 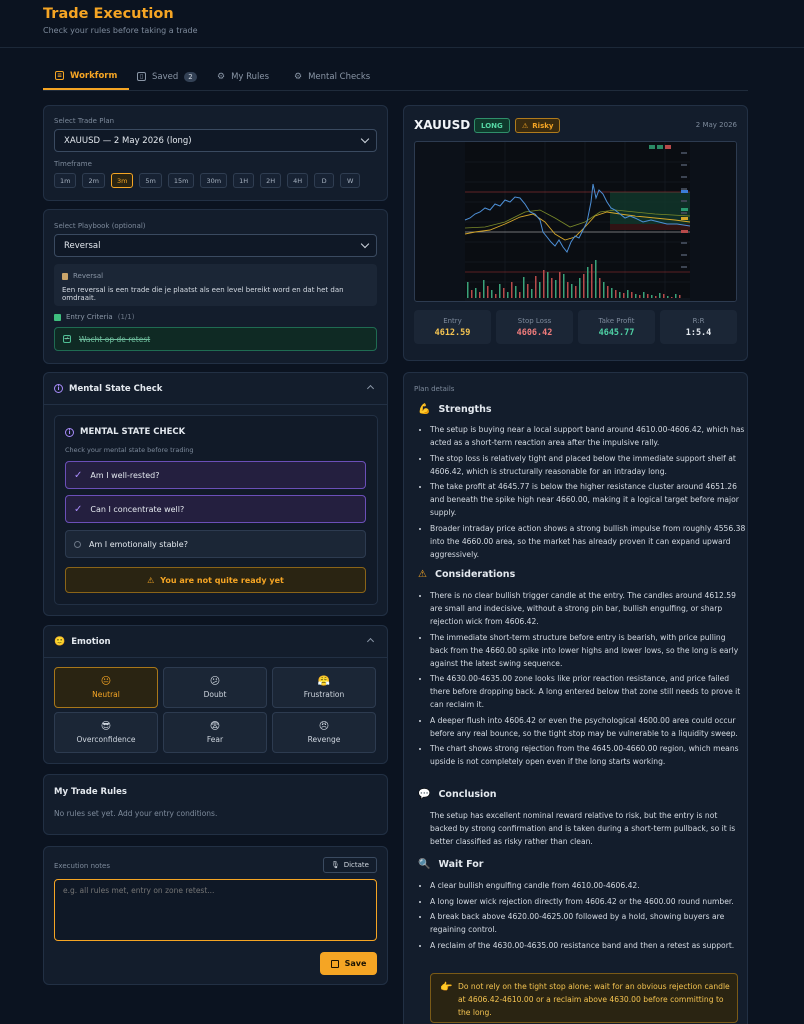 I want to click on execution-notes-card: Execution notes 🎙 Dictate Save, so click(x=215, y=915).